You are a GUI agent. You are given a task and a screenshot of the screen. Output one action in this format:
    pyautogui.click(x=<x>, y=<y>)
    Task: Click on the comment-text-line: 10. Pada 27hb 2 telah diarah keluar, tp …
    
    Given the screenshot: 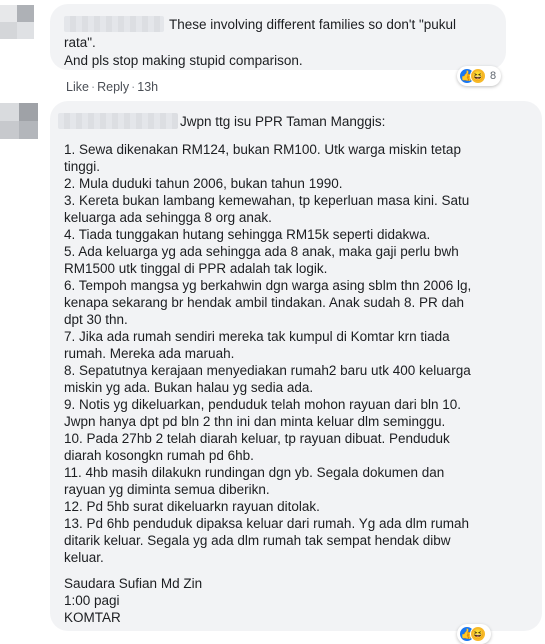 What is the action you would take?
    pyautogui.click(x=257, y=438)
    